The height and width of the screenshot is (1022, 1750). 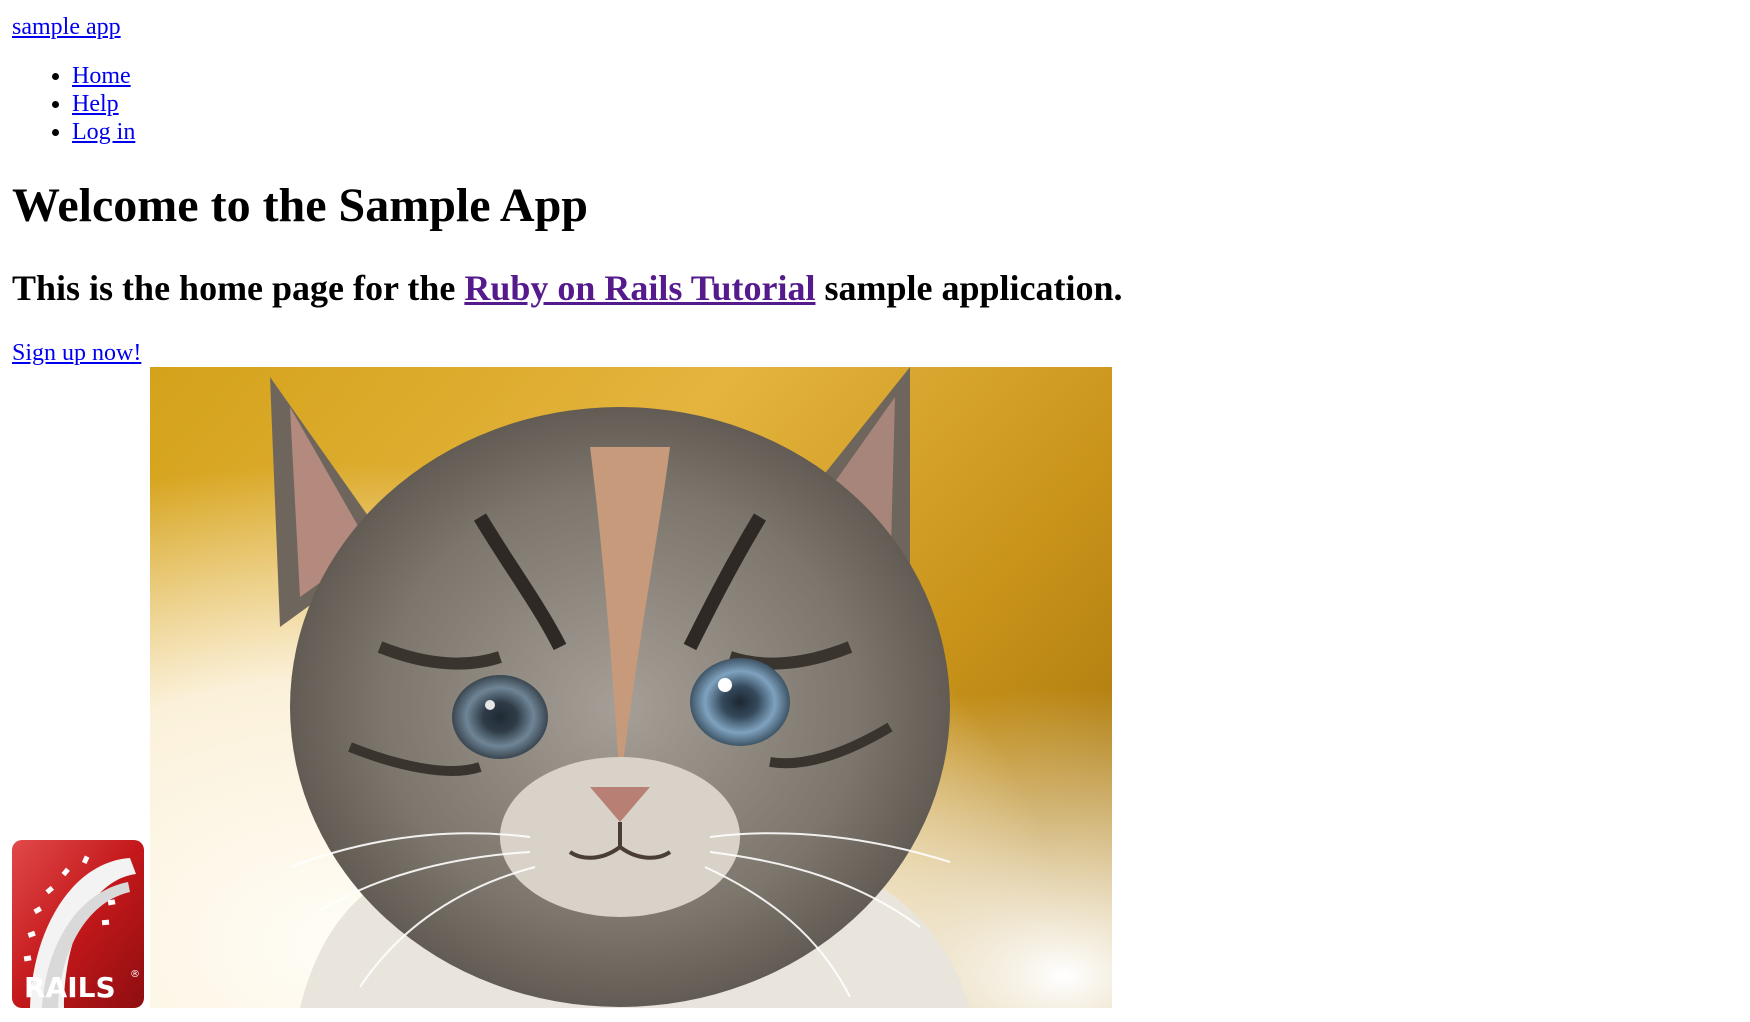 What do you see at coordinates (639, 288) in the screenshot?
I see `rails-tutorial-link: Ruby on Rails Tutorial` at bounding box center [639, 288].